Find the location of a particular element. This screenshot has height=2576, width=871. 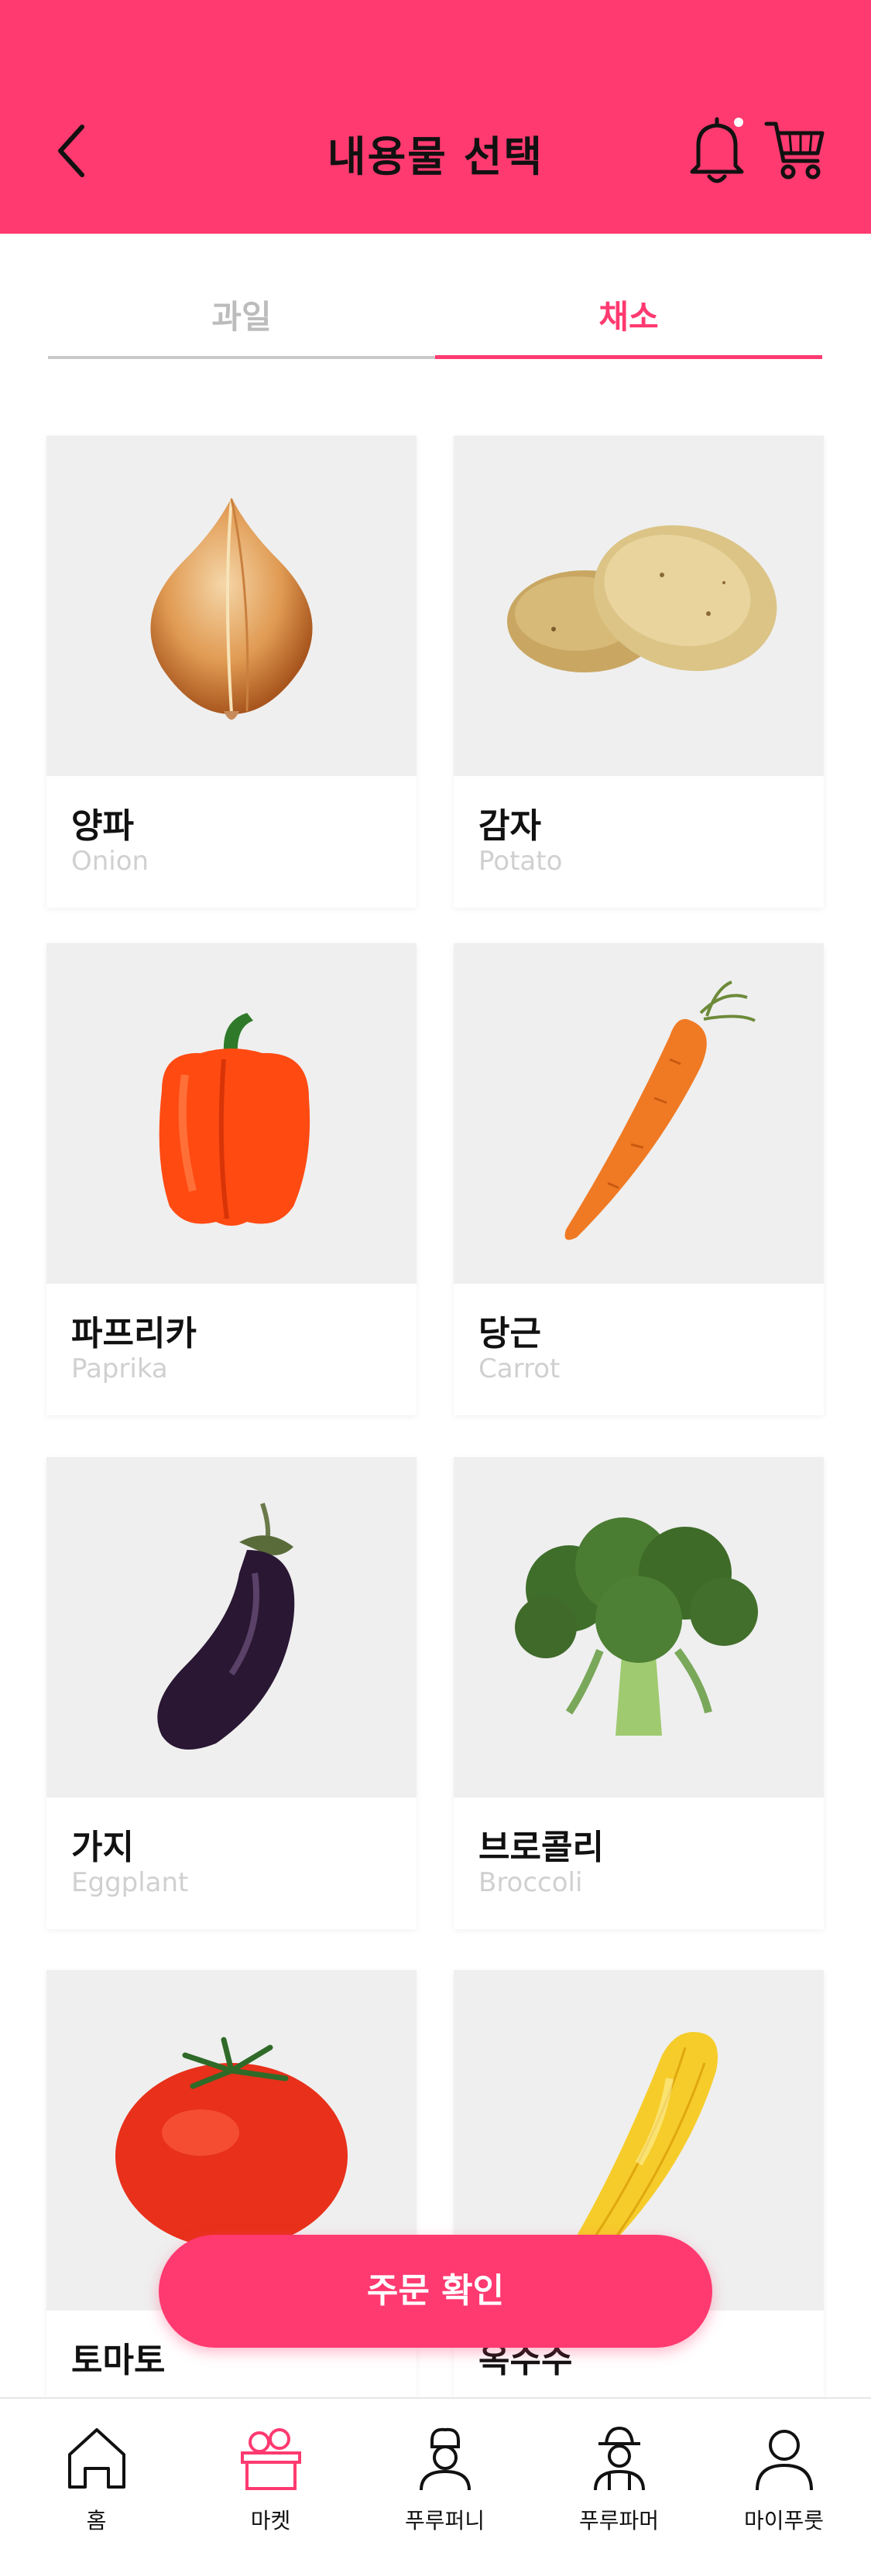

carrot-image is located at coordinates (639, 1114).